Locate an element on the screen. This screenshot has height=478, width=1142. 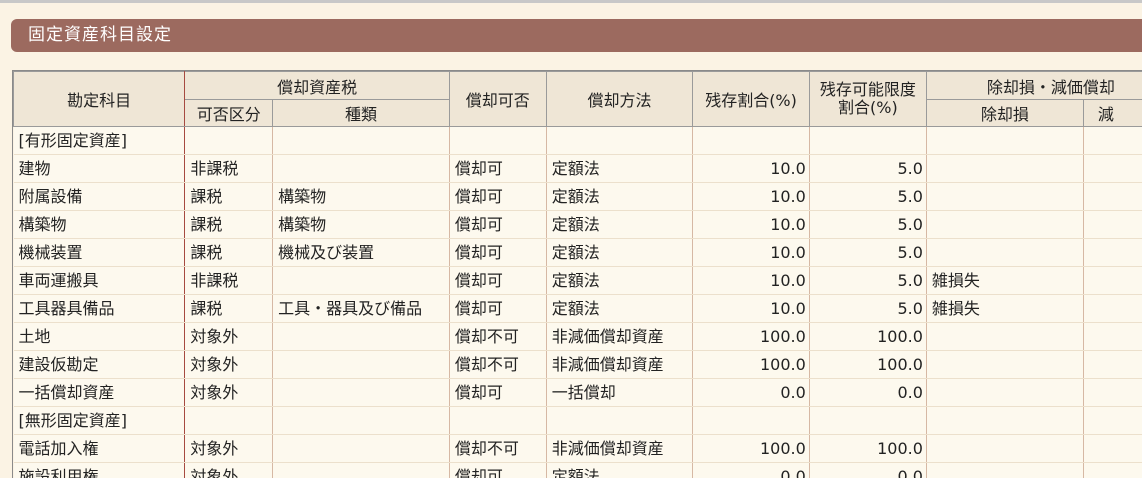
cell-account: 施設利用権 is located at coordinates (99, 470).